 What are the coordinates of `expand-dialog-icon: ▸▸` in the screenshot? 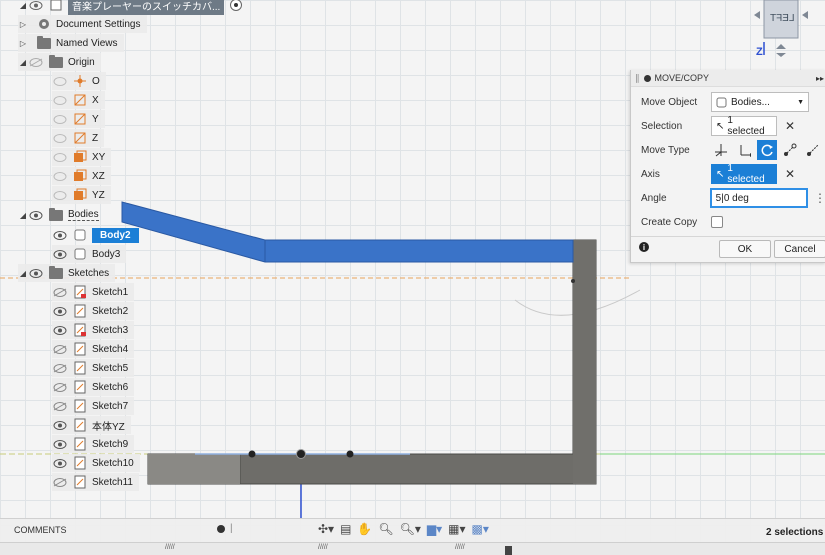 It's located at (820, 78).